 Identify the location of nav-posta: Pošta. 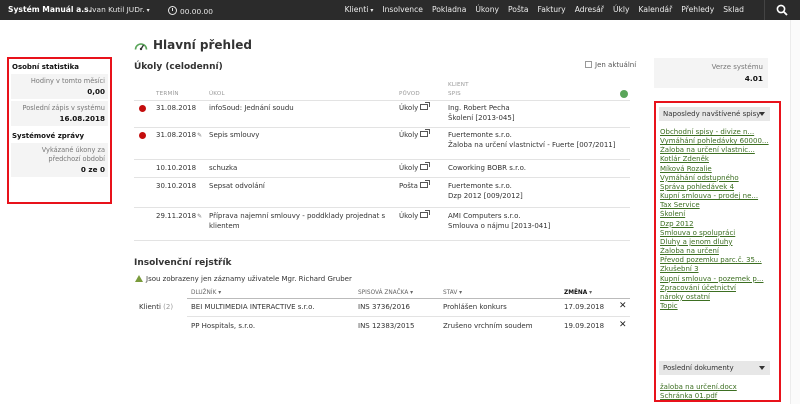
(518, 9).